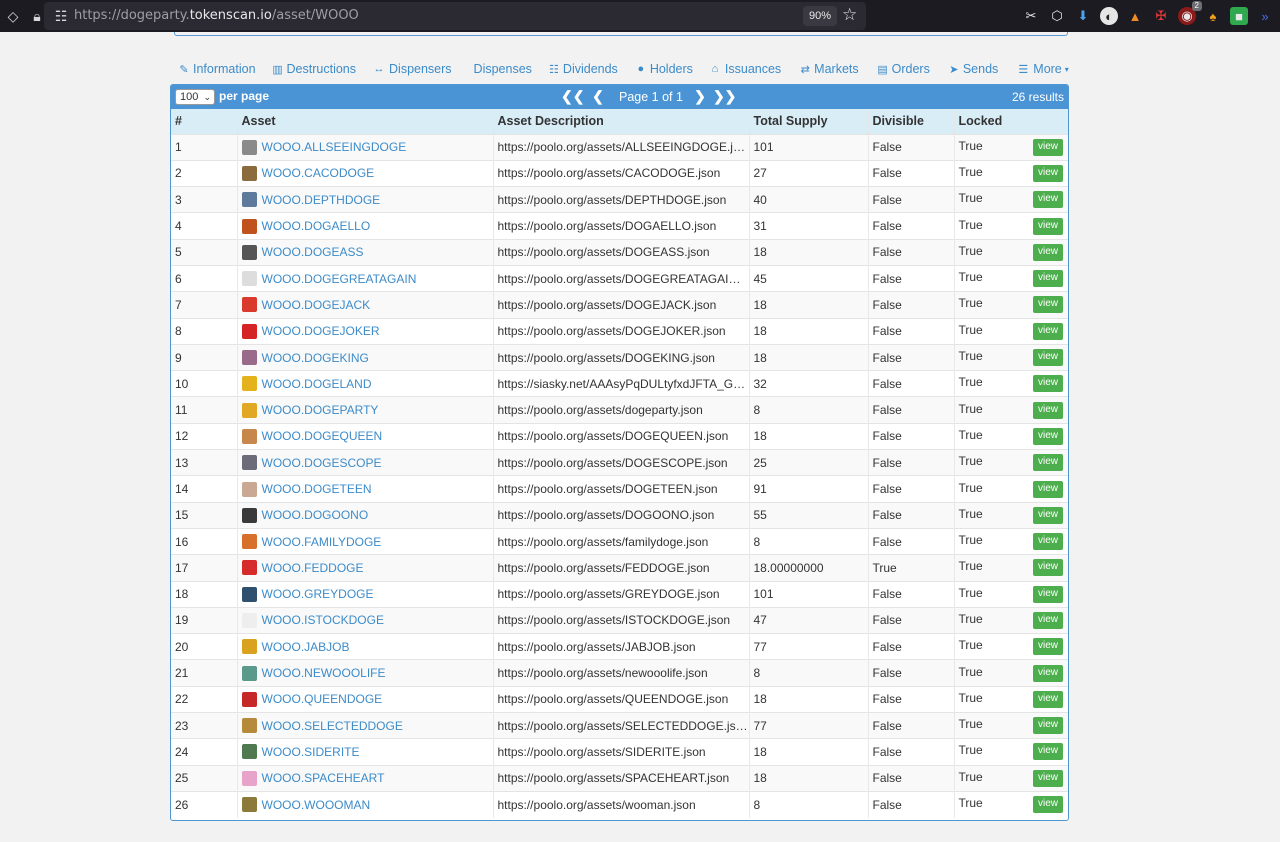  What do you see at coordinates (365, 121) in the screenshot?
I see `col-header-asset: Asset` at bounding box center [365, 121].